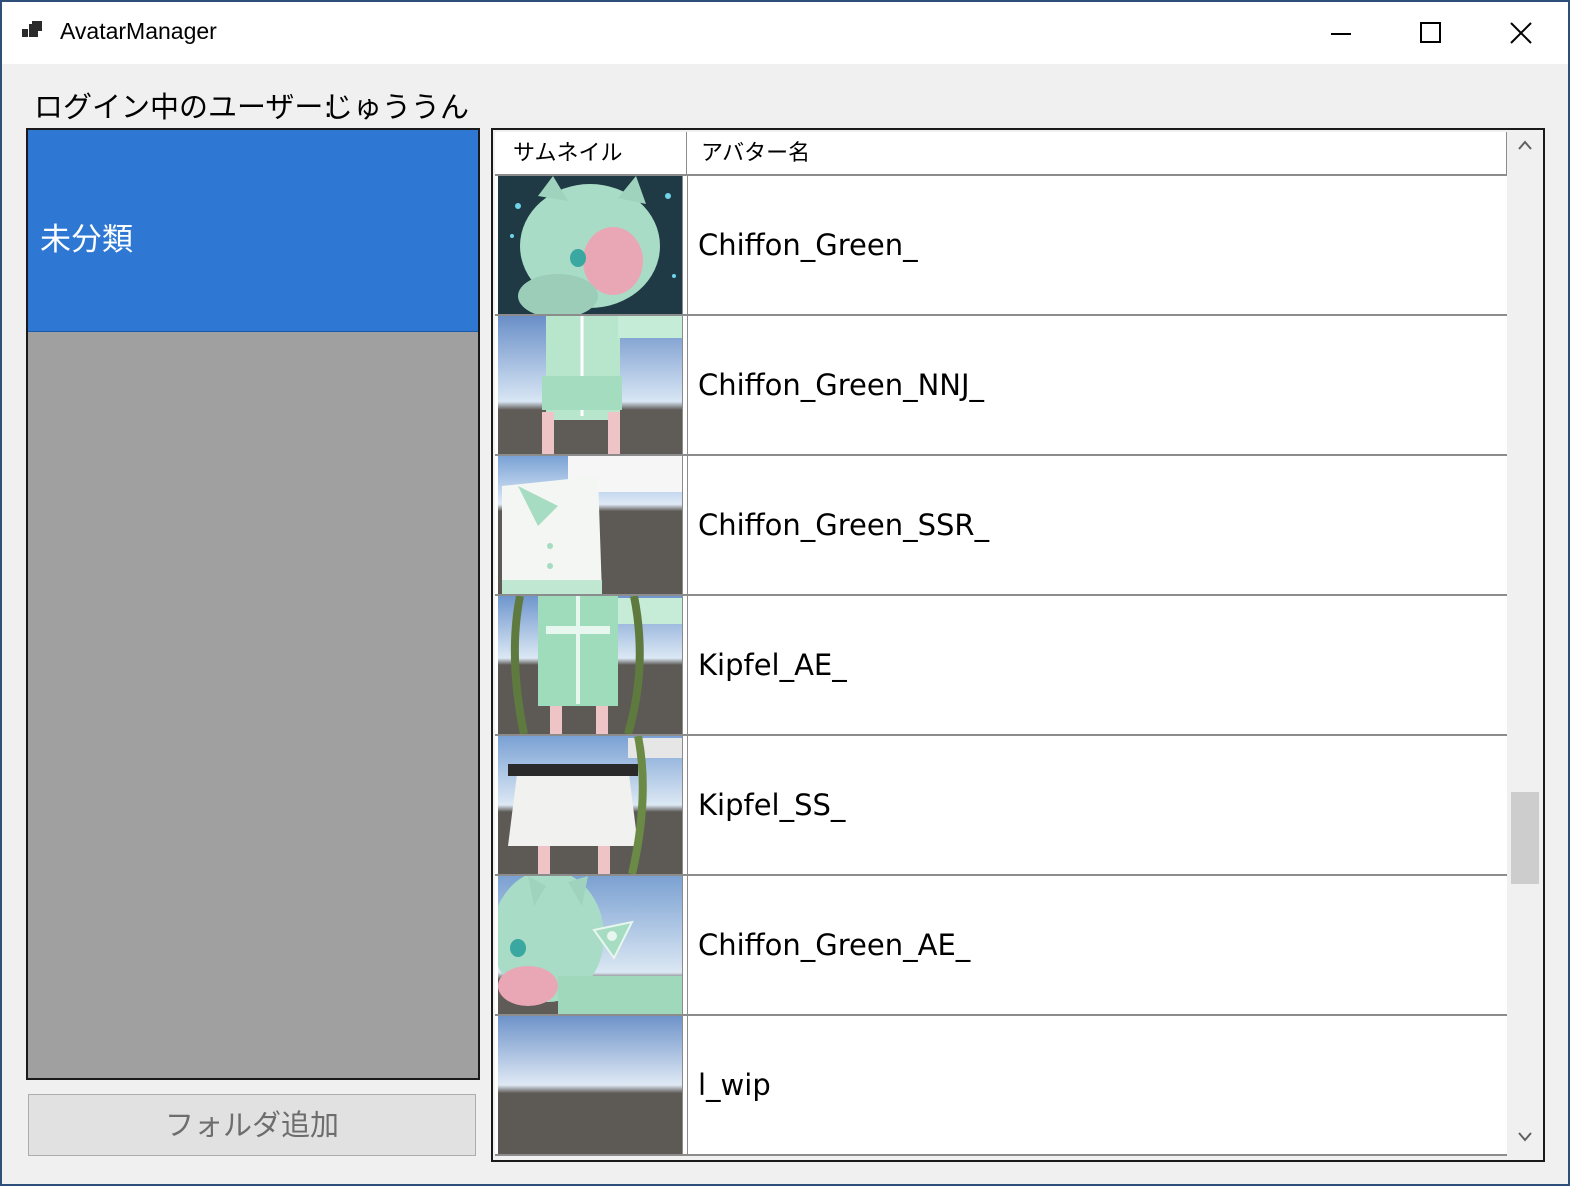 This screenshot has height=1186, width=1570. Describe the element at coordinates (1097, 525) in the screenshot. I see `avatar-name-cell: Chiffon_Green_SSR_` at that location.